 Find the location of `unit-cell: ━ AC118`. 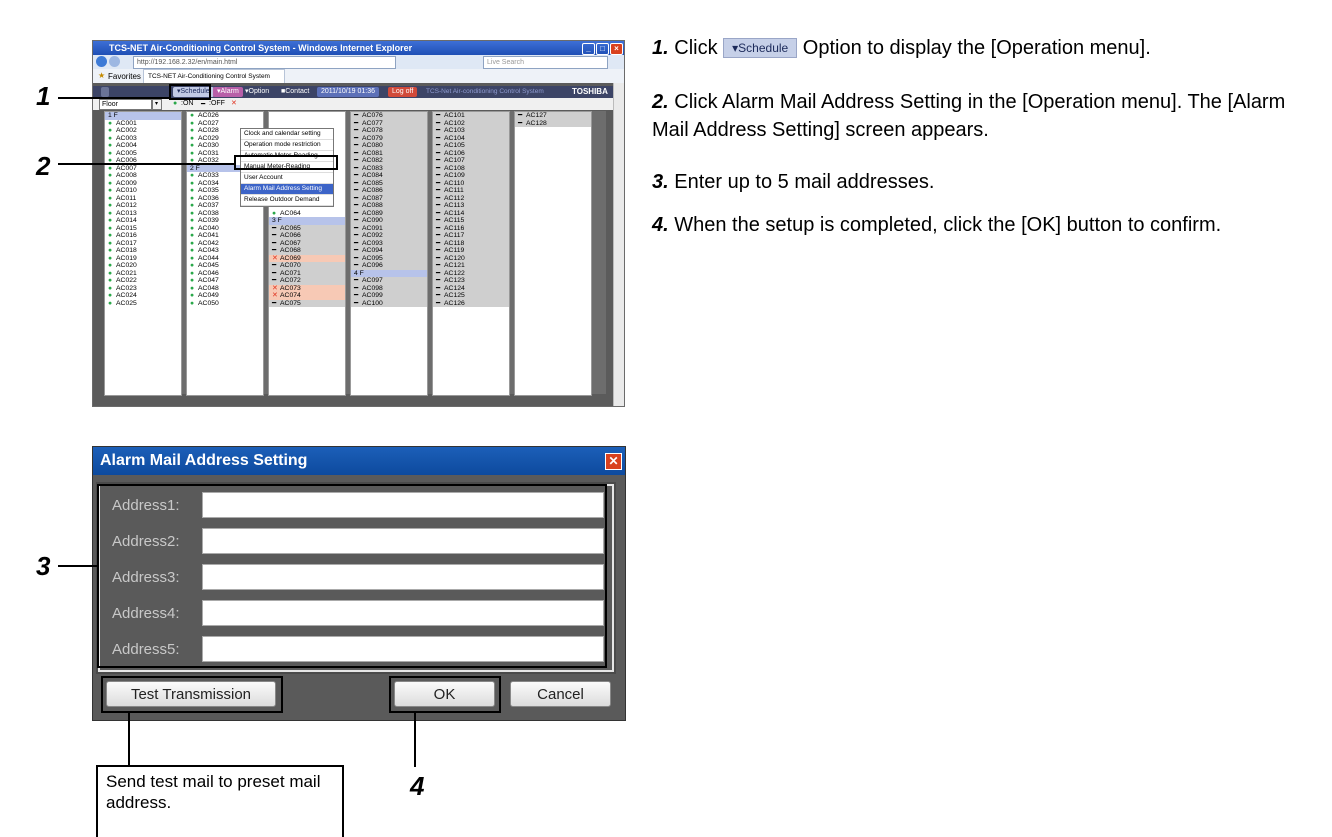

unit-cell: ━ AC118 is located at coordinates (471, 243).